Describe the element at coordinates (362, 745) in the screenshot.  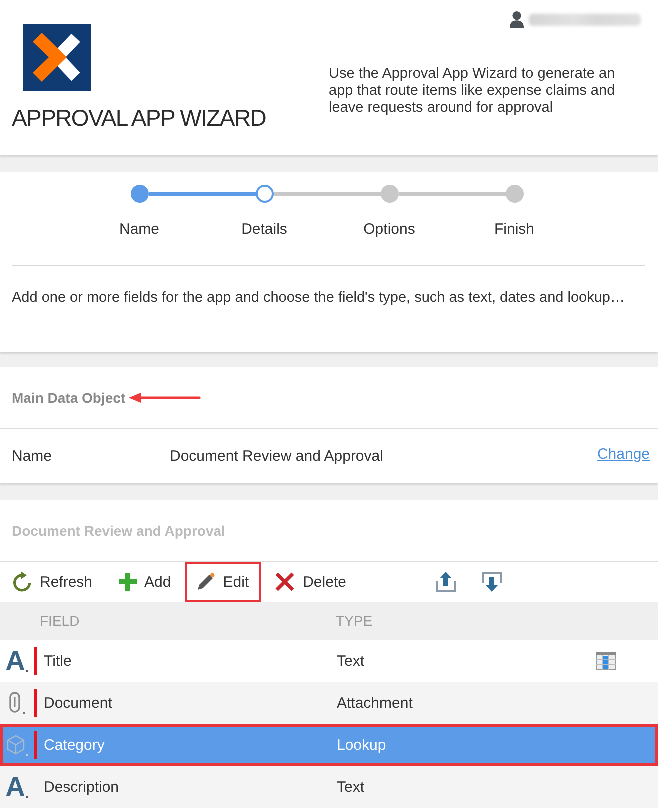
I see `field-type-cell-text: Lookup` at that location.